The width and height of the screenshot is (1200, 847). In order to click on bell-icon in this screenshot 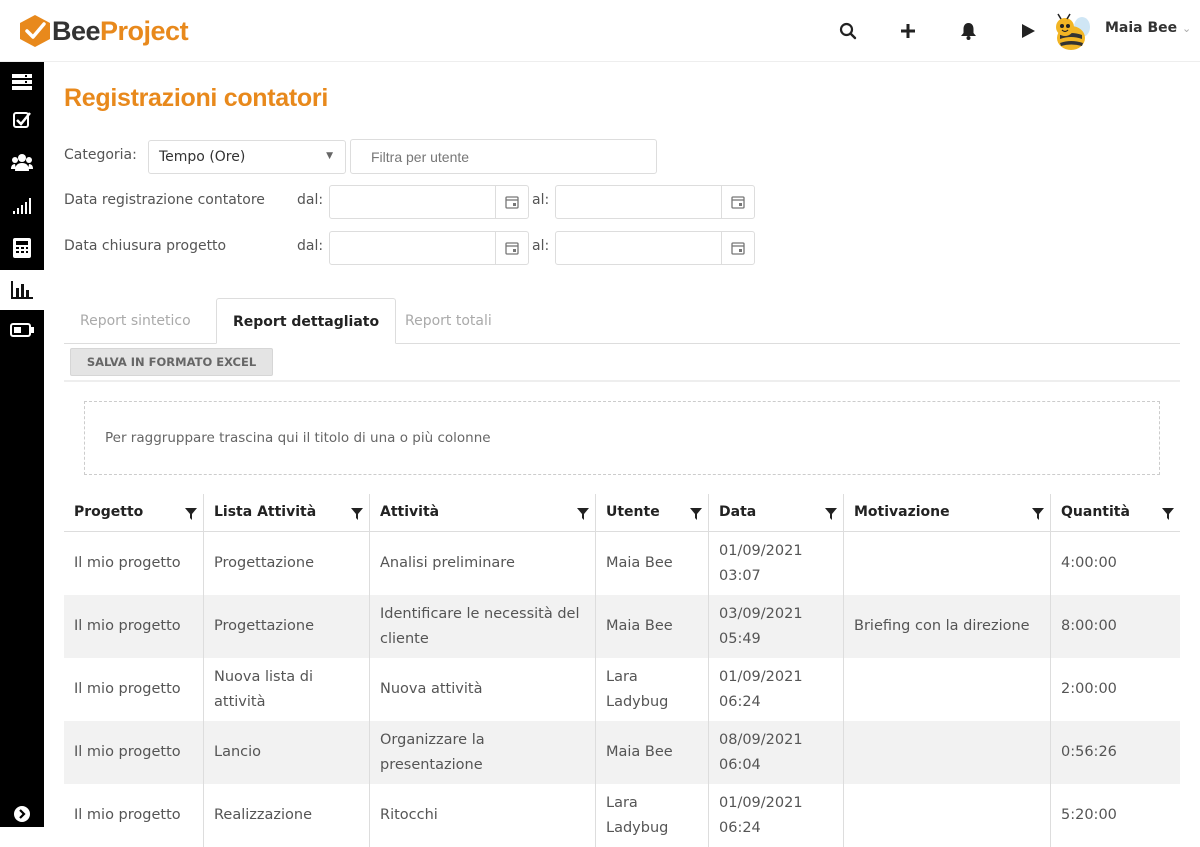, I will do `click(968, 31)`.